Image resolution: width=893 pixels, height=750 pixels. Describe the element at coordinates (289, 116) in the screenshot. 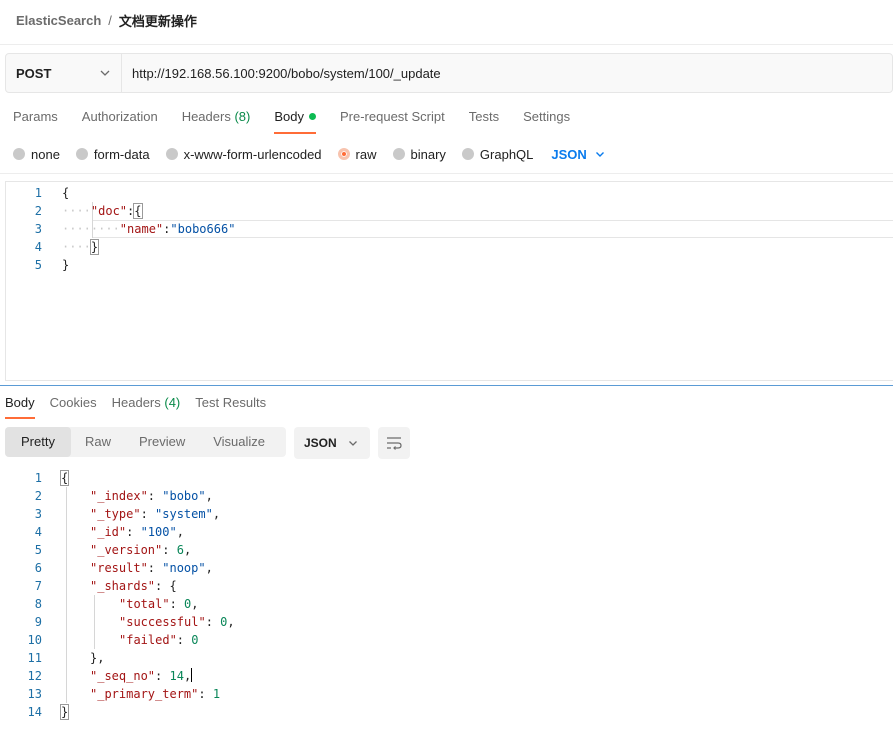

I see `tab-label: Body` at that location.